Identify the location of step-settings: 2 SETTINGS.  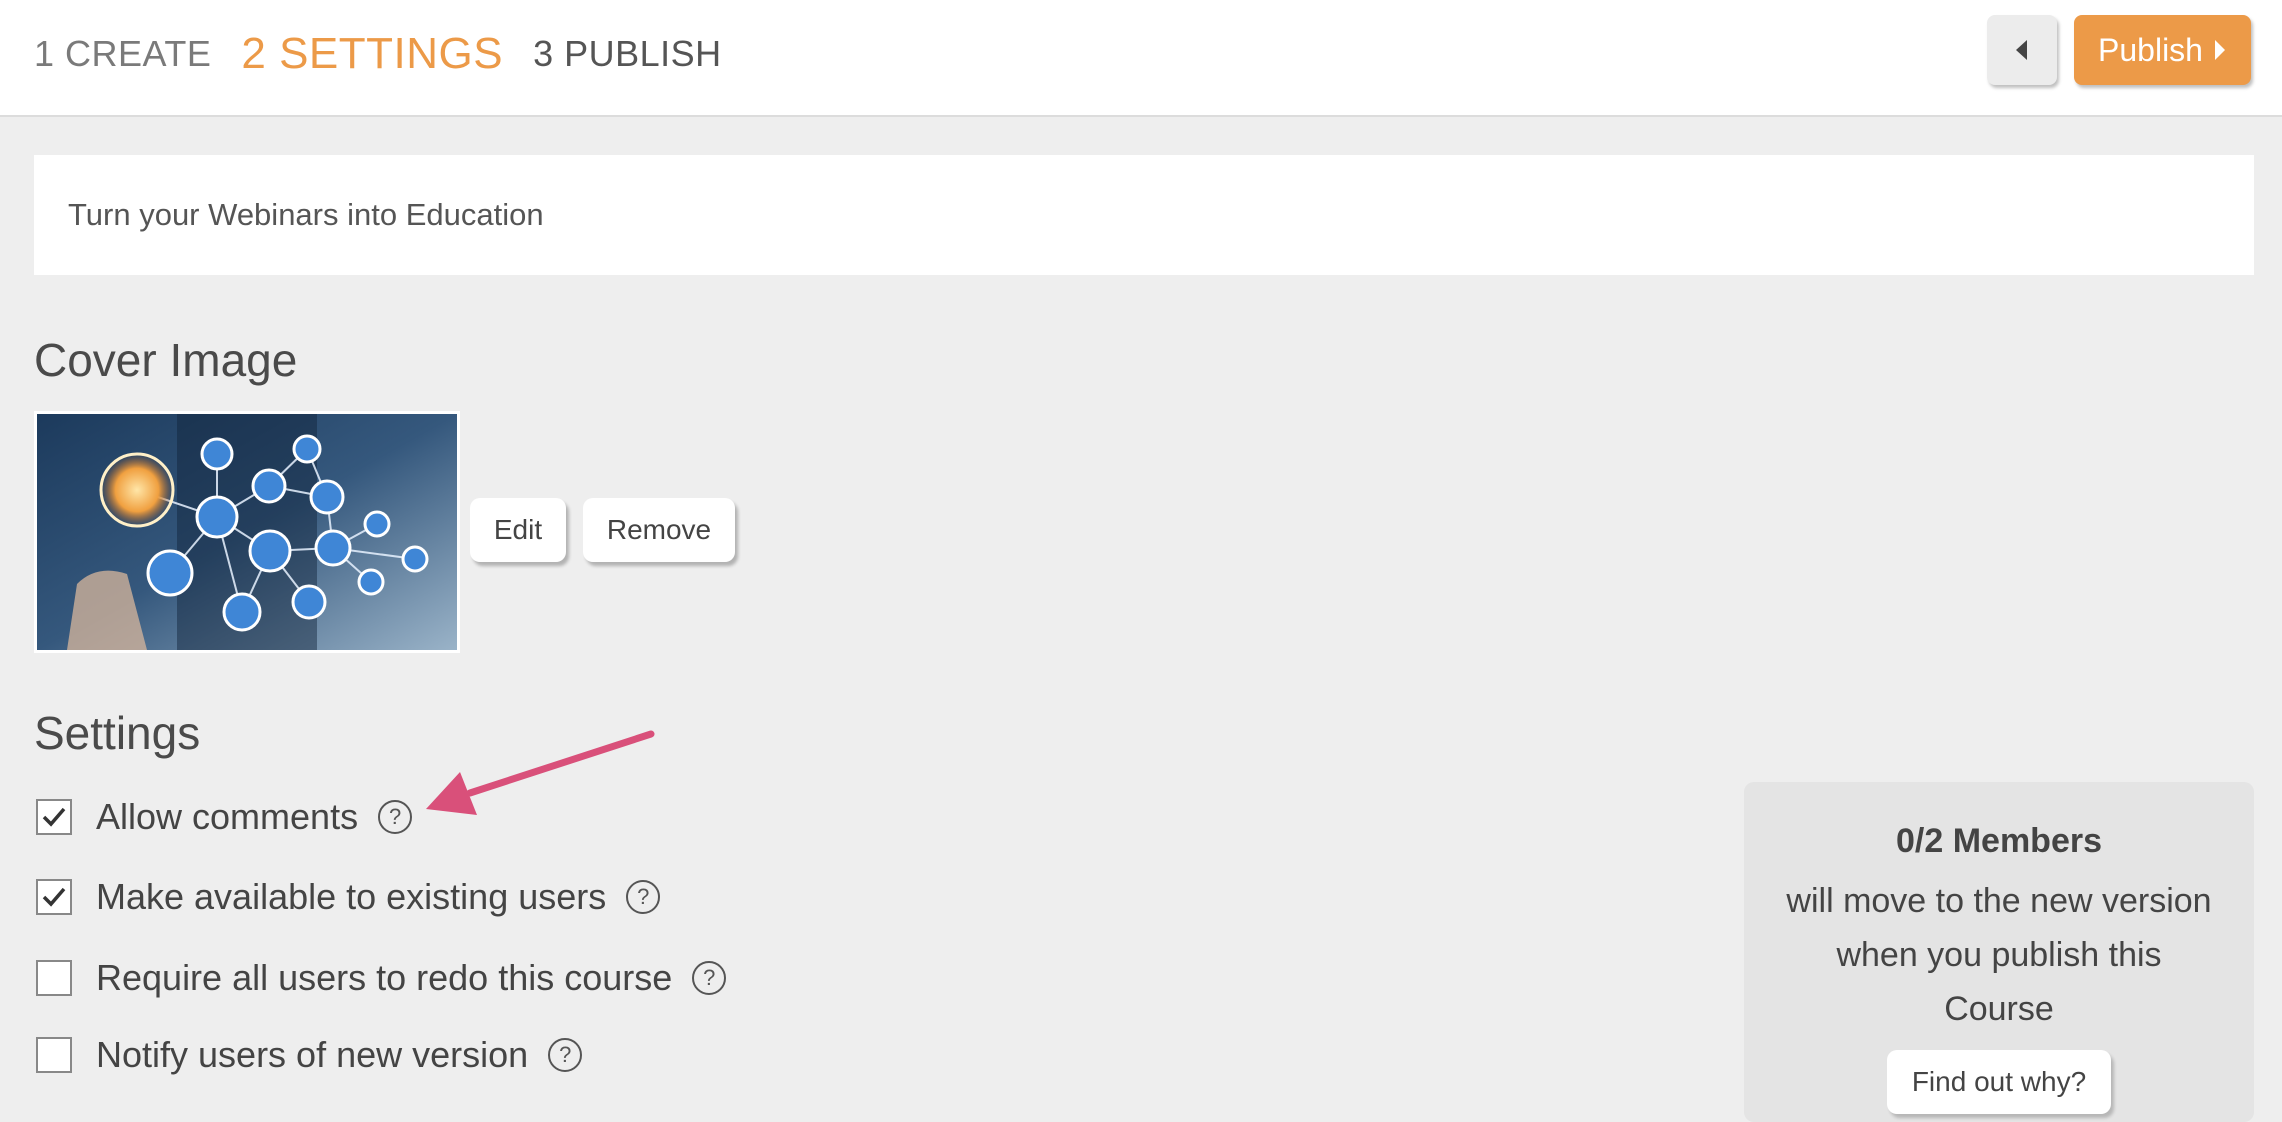
(372, 54).